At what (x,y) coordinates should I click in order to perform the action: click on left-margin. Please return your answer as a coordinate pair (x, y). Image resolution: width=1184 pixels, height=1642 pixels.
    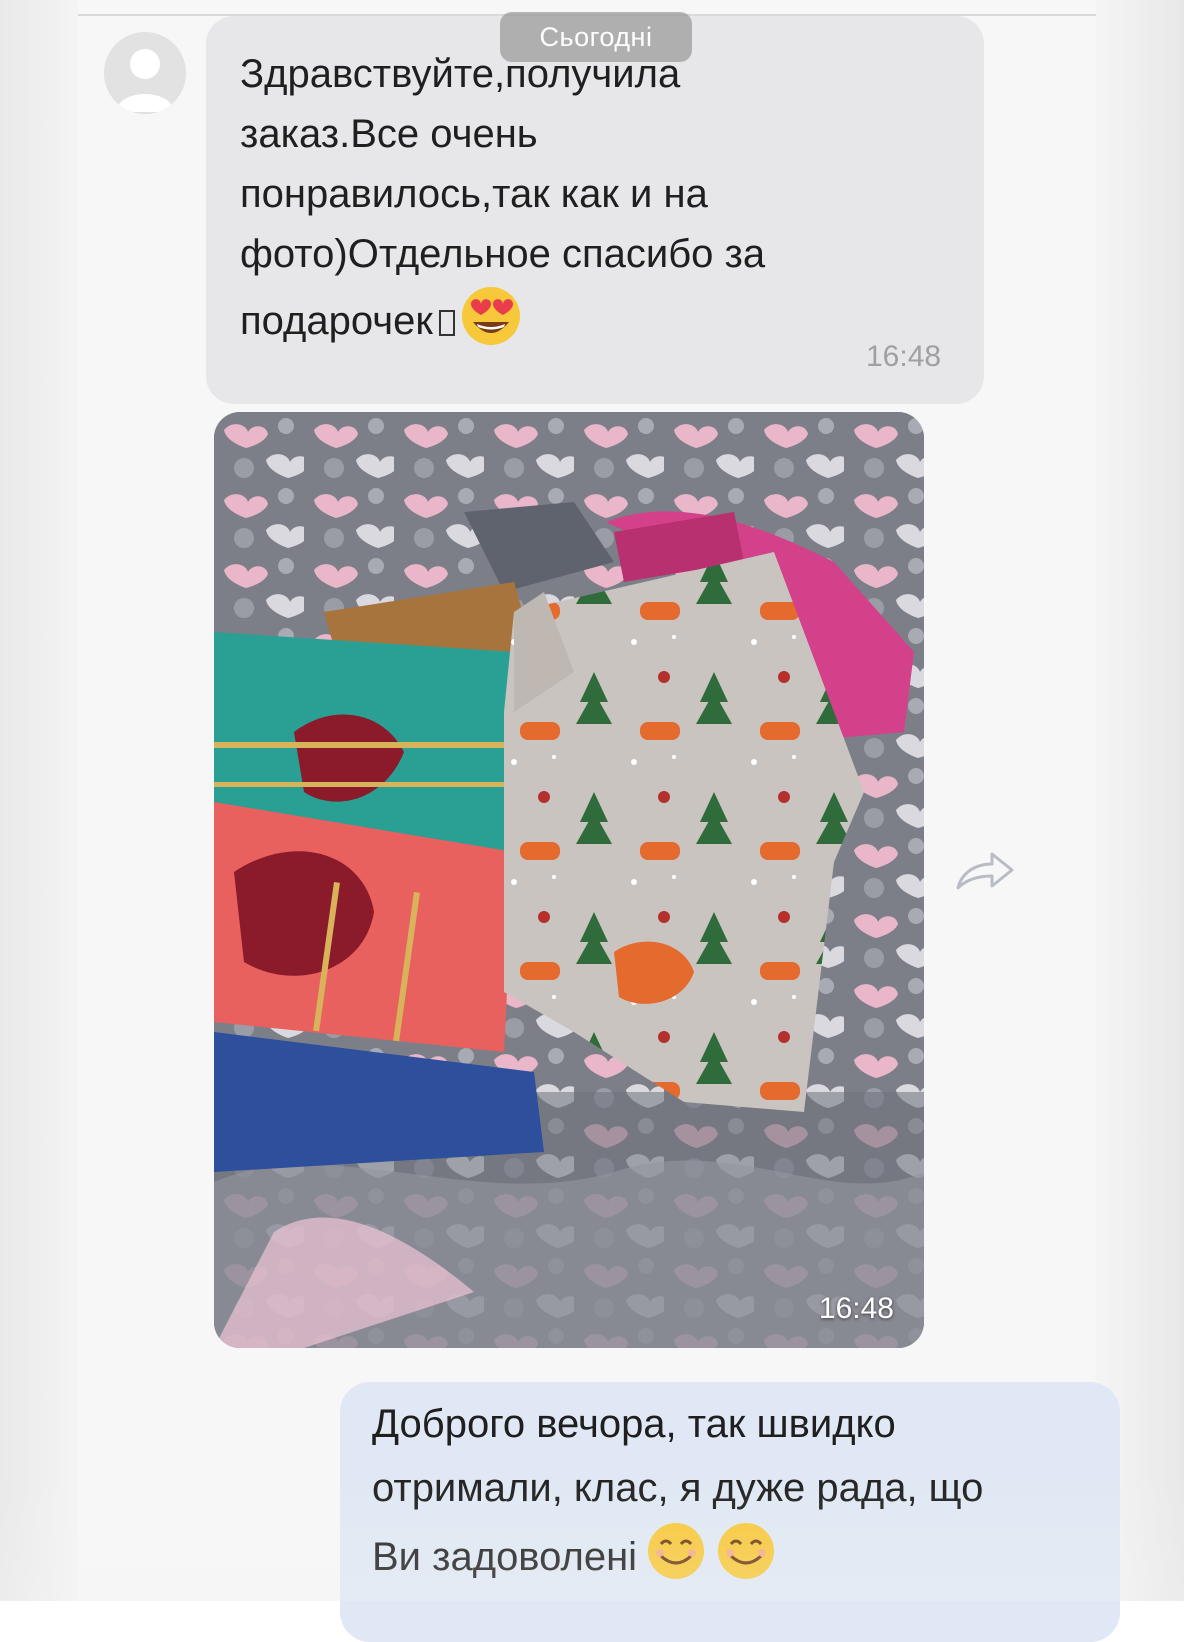
    Looking at the image, I should click on (39, 800).